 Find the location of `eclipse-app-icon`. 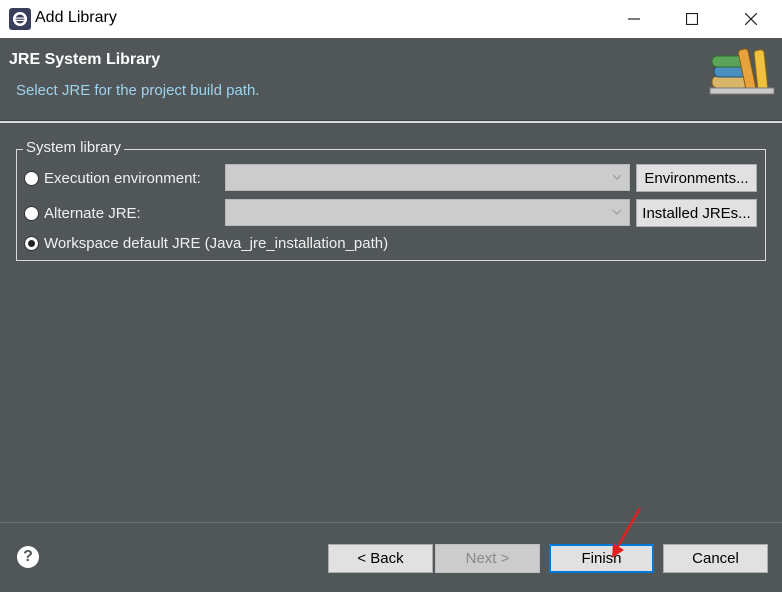

eclipse-app-icon is located at coordinates (20, 19).